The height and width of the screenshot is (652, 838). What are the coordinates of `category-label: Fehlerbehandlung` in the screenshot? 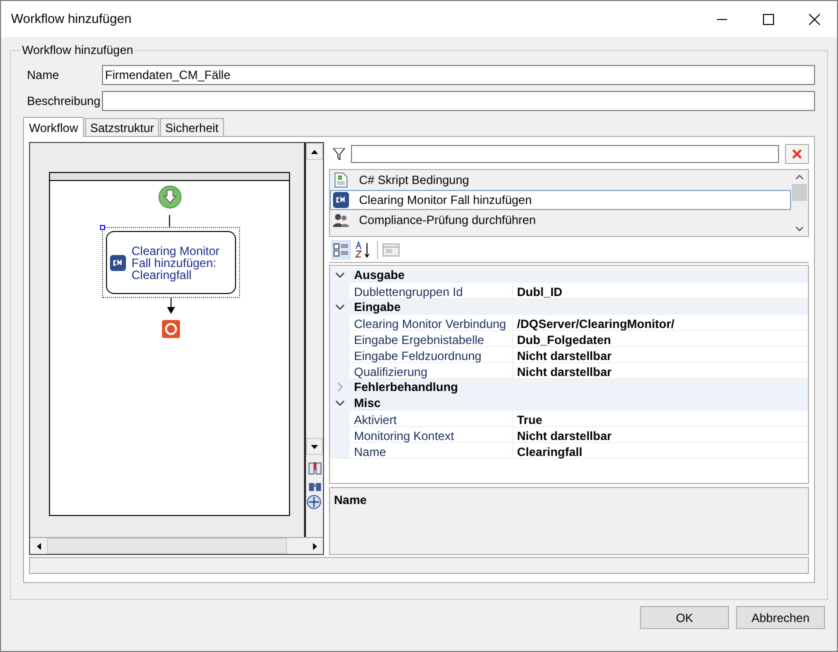 It's located at (405, 387).